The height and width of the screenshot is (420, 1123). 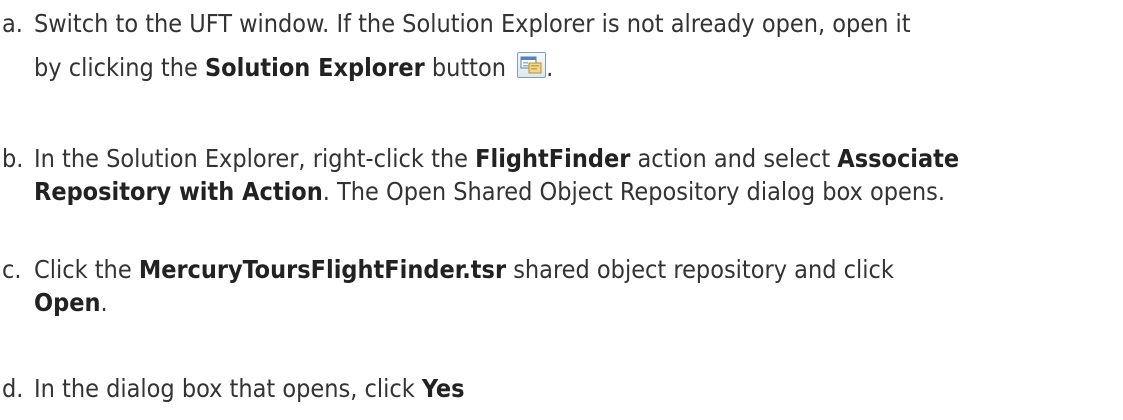 I want to click on step-marker: c., so click(x=12, y=269).